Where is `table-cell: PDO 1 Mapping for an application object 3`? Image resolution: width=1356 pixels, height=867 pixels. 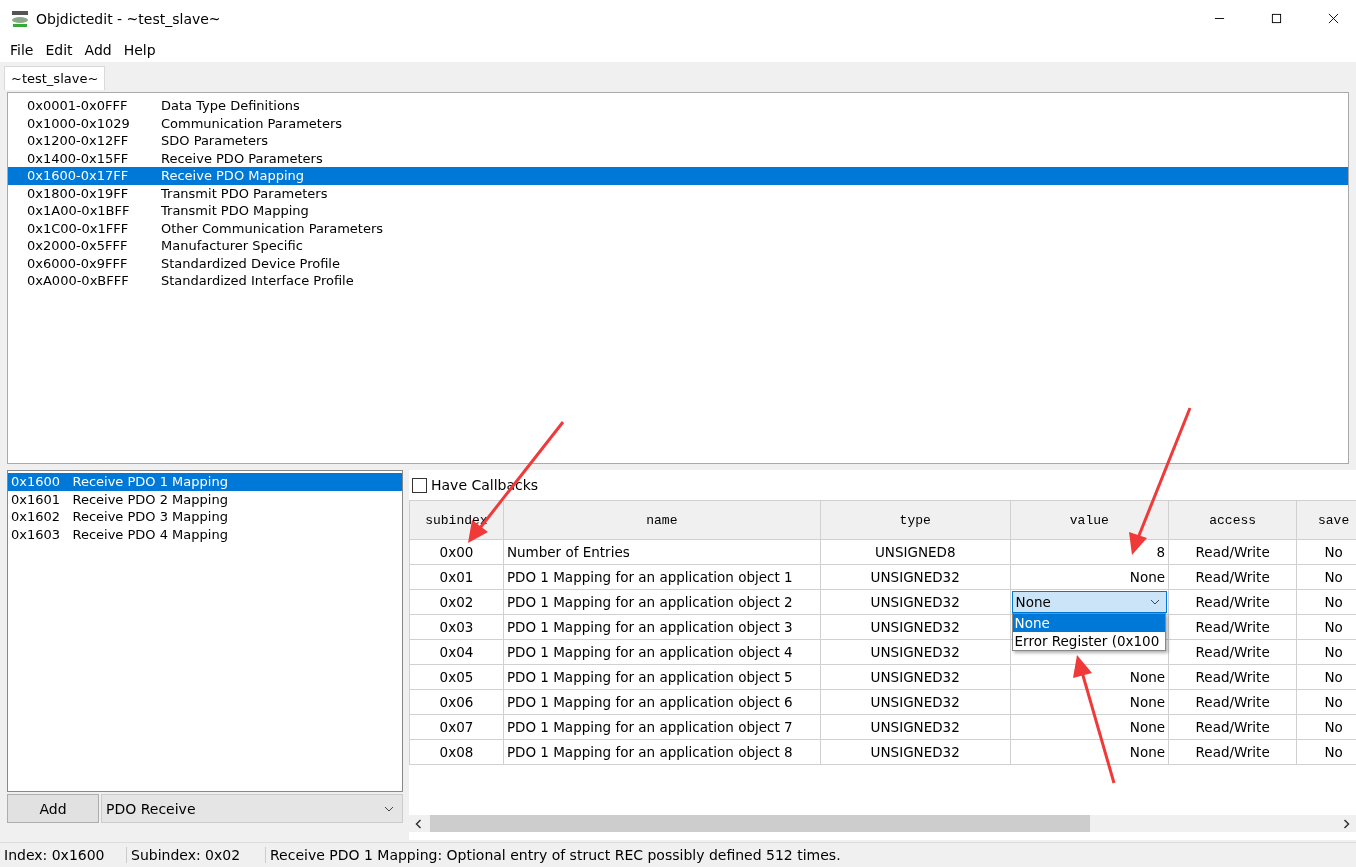 table-cell: PDO 1 Mapping for an application object 3 is located at coordinates (649, 627).